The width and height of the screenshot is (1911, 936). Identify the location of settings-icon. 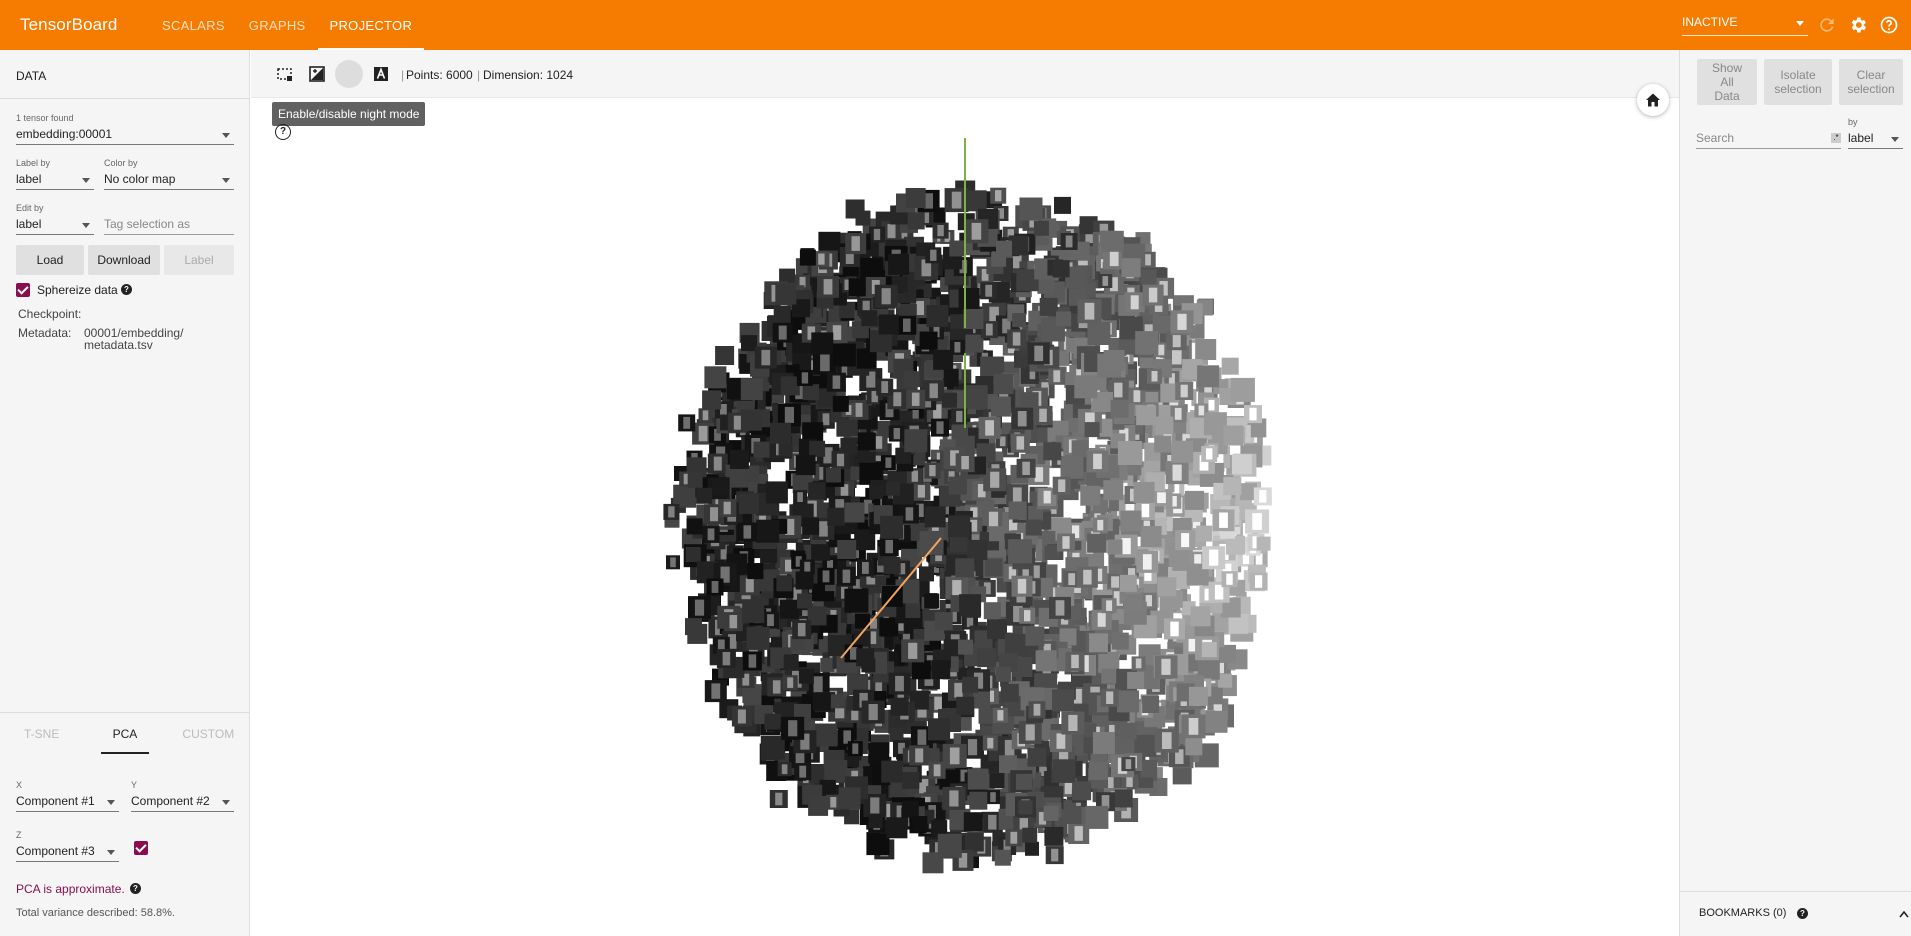
(1858, 25).